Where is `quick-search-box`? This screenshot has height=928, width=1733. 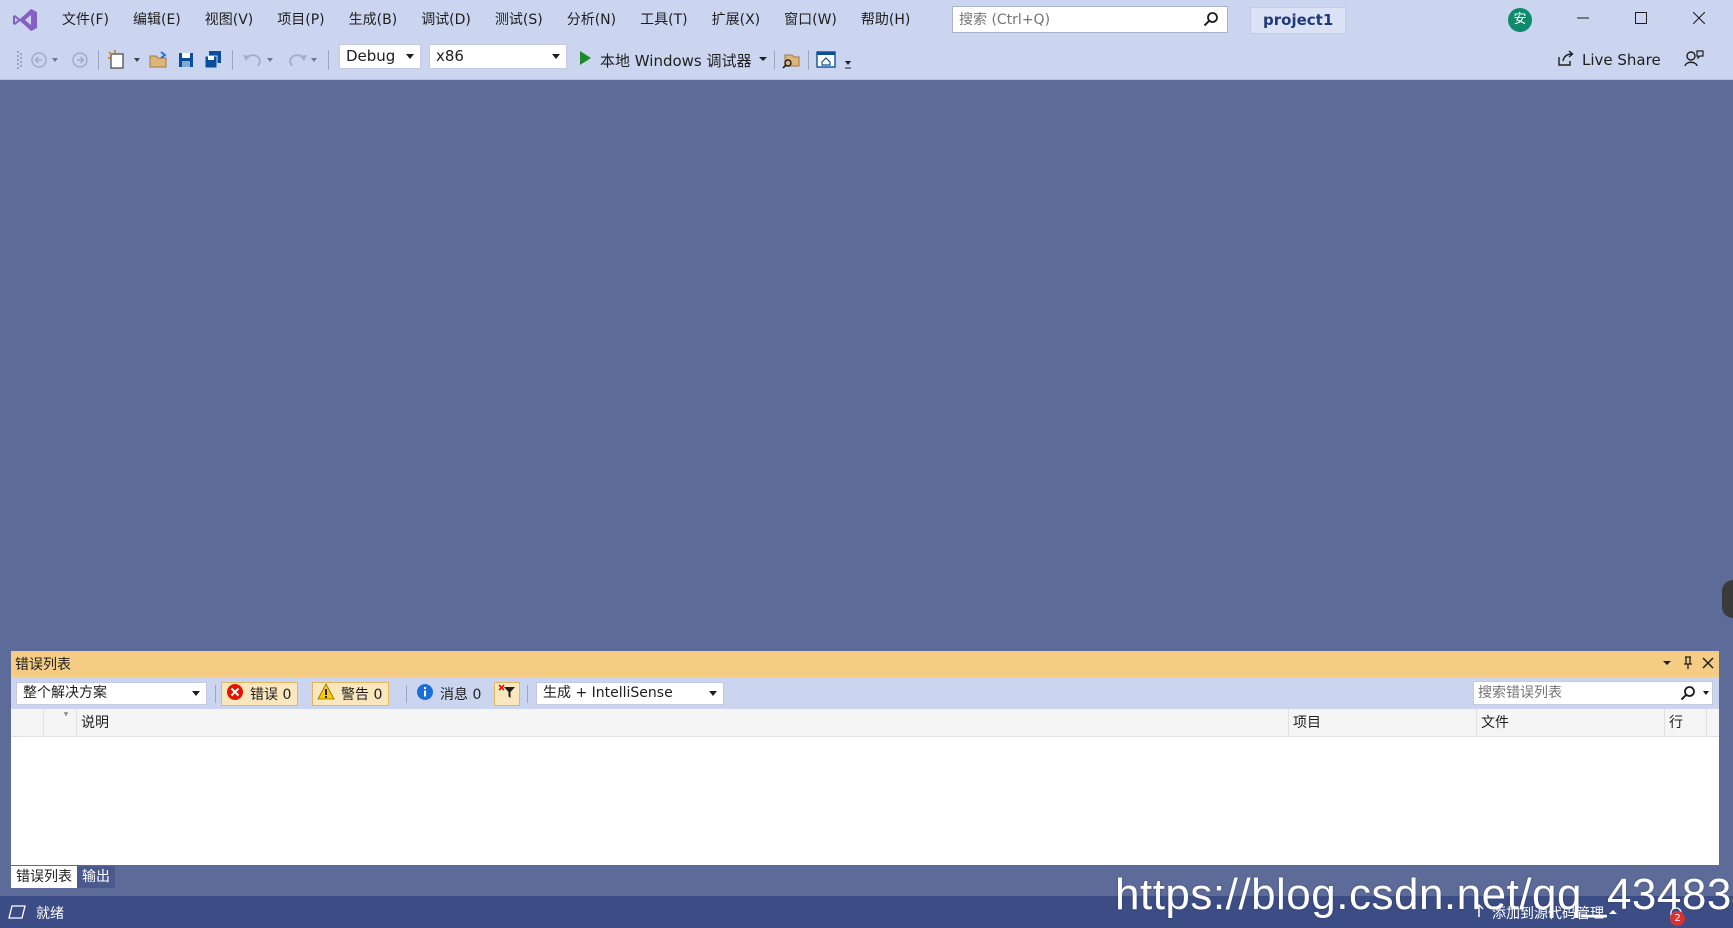 quick-search-box is located at coordinates (1090, 19).